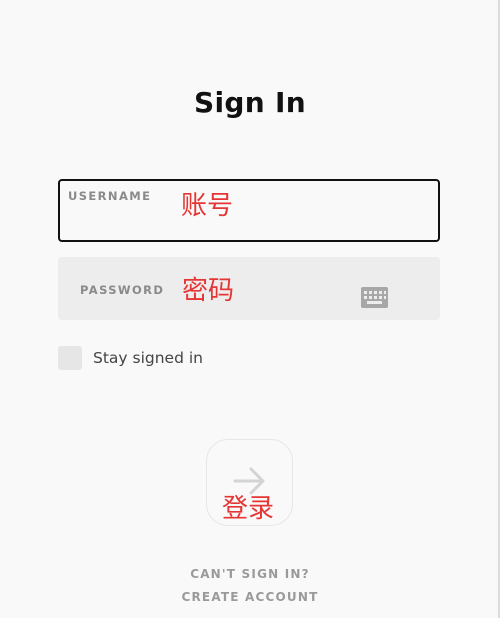  Describe the element at coordinates (249, 210) in the screenshot. I see `username-field: USERNAME 账号` at that location.